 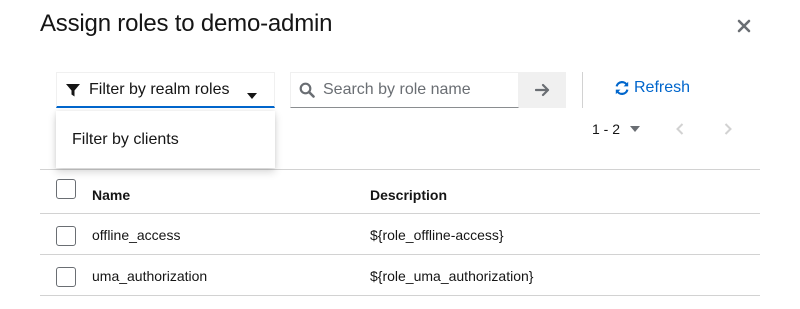 I want to click on angle-right-icon, so click(x=728, y=129).